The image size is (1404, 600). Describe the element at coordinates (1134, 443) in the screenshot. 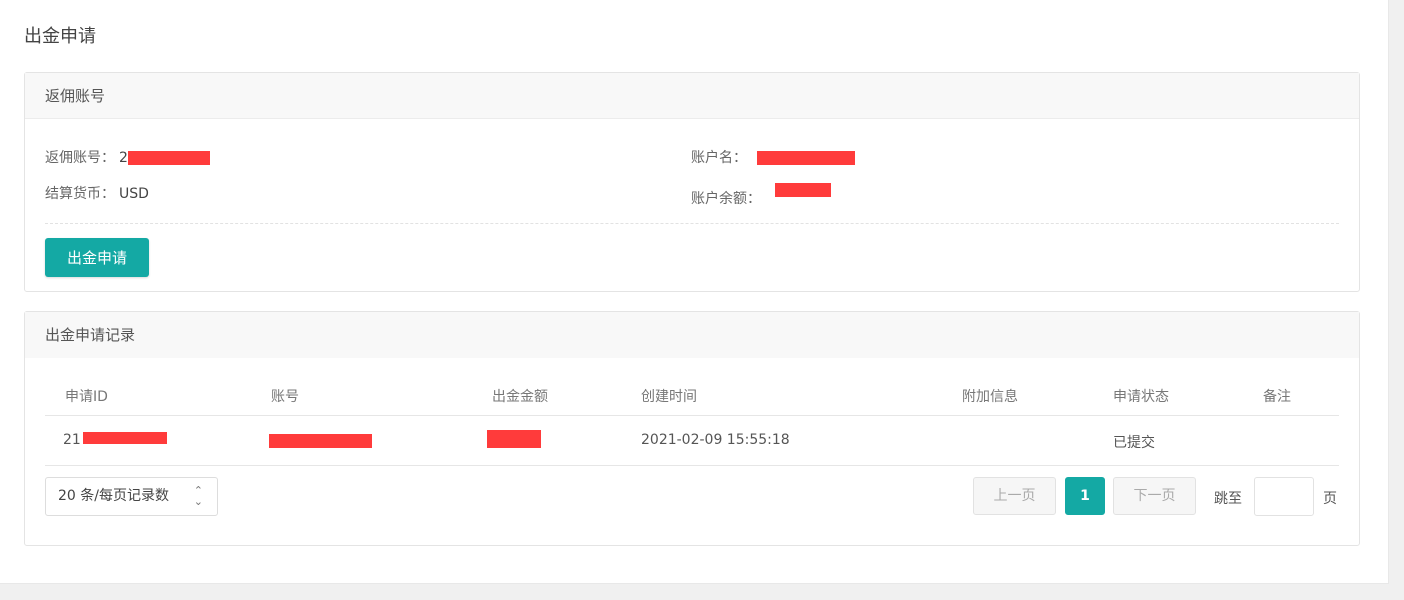

I see `row-status: 已提交` at that location.